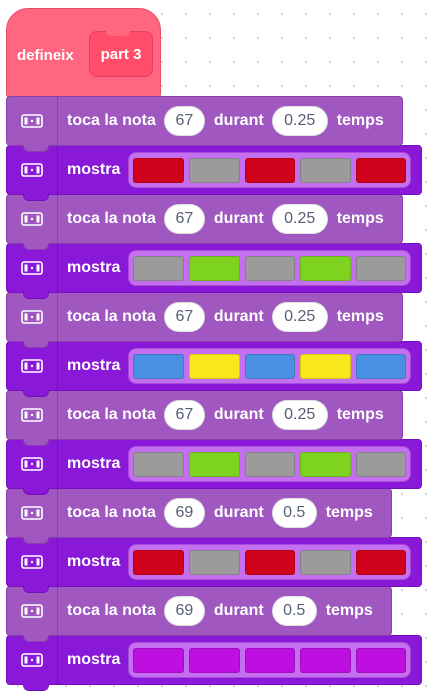 The width and height of the screenshot is (436, 698). I want to click on define-block: defineix part 3, so click(83, 53).